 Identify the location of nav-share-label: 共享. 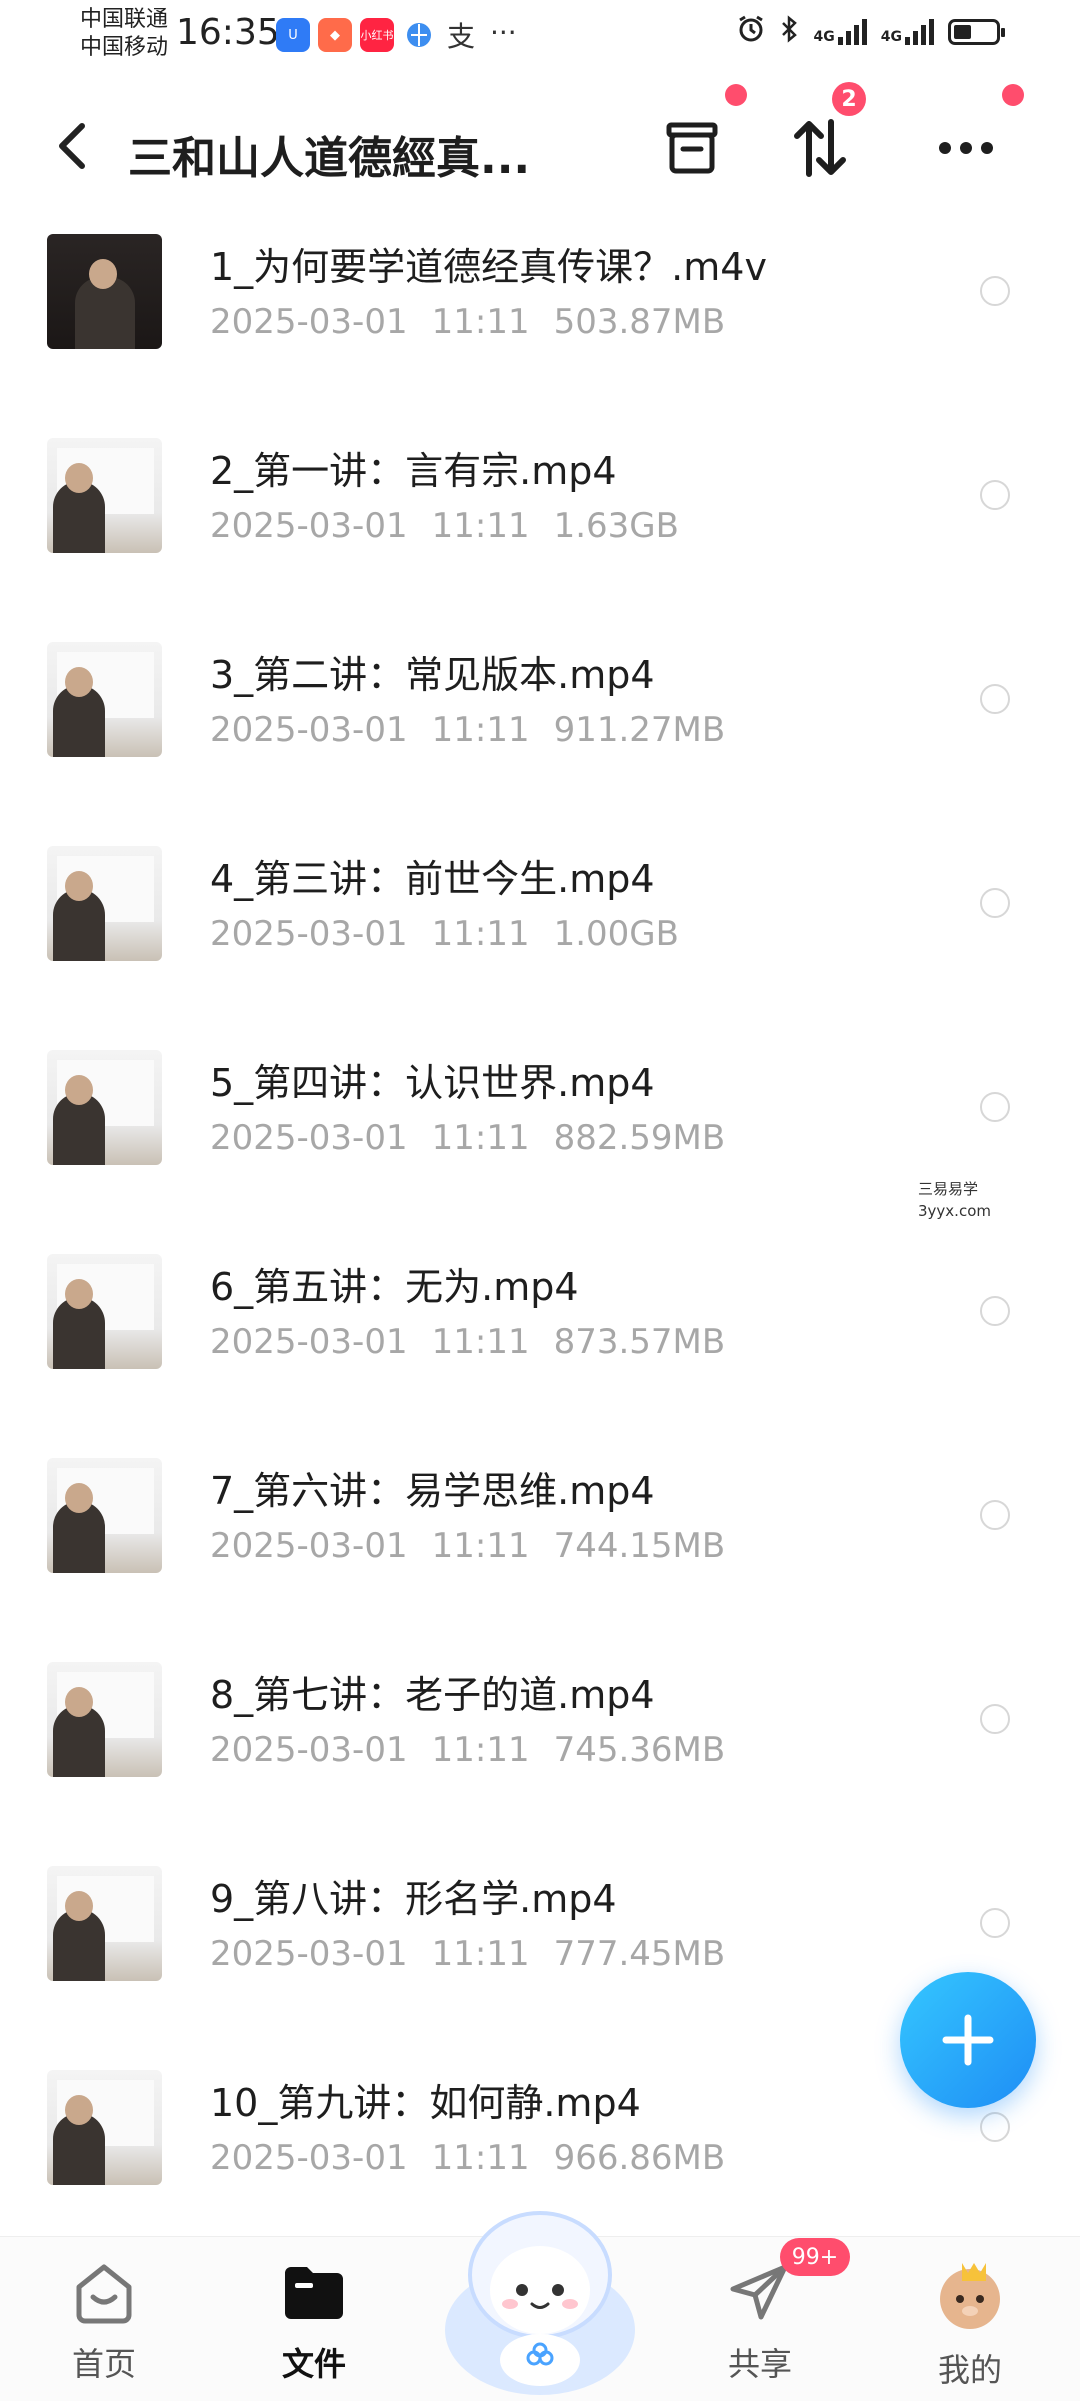
(759, 2364).